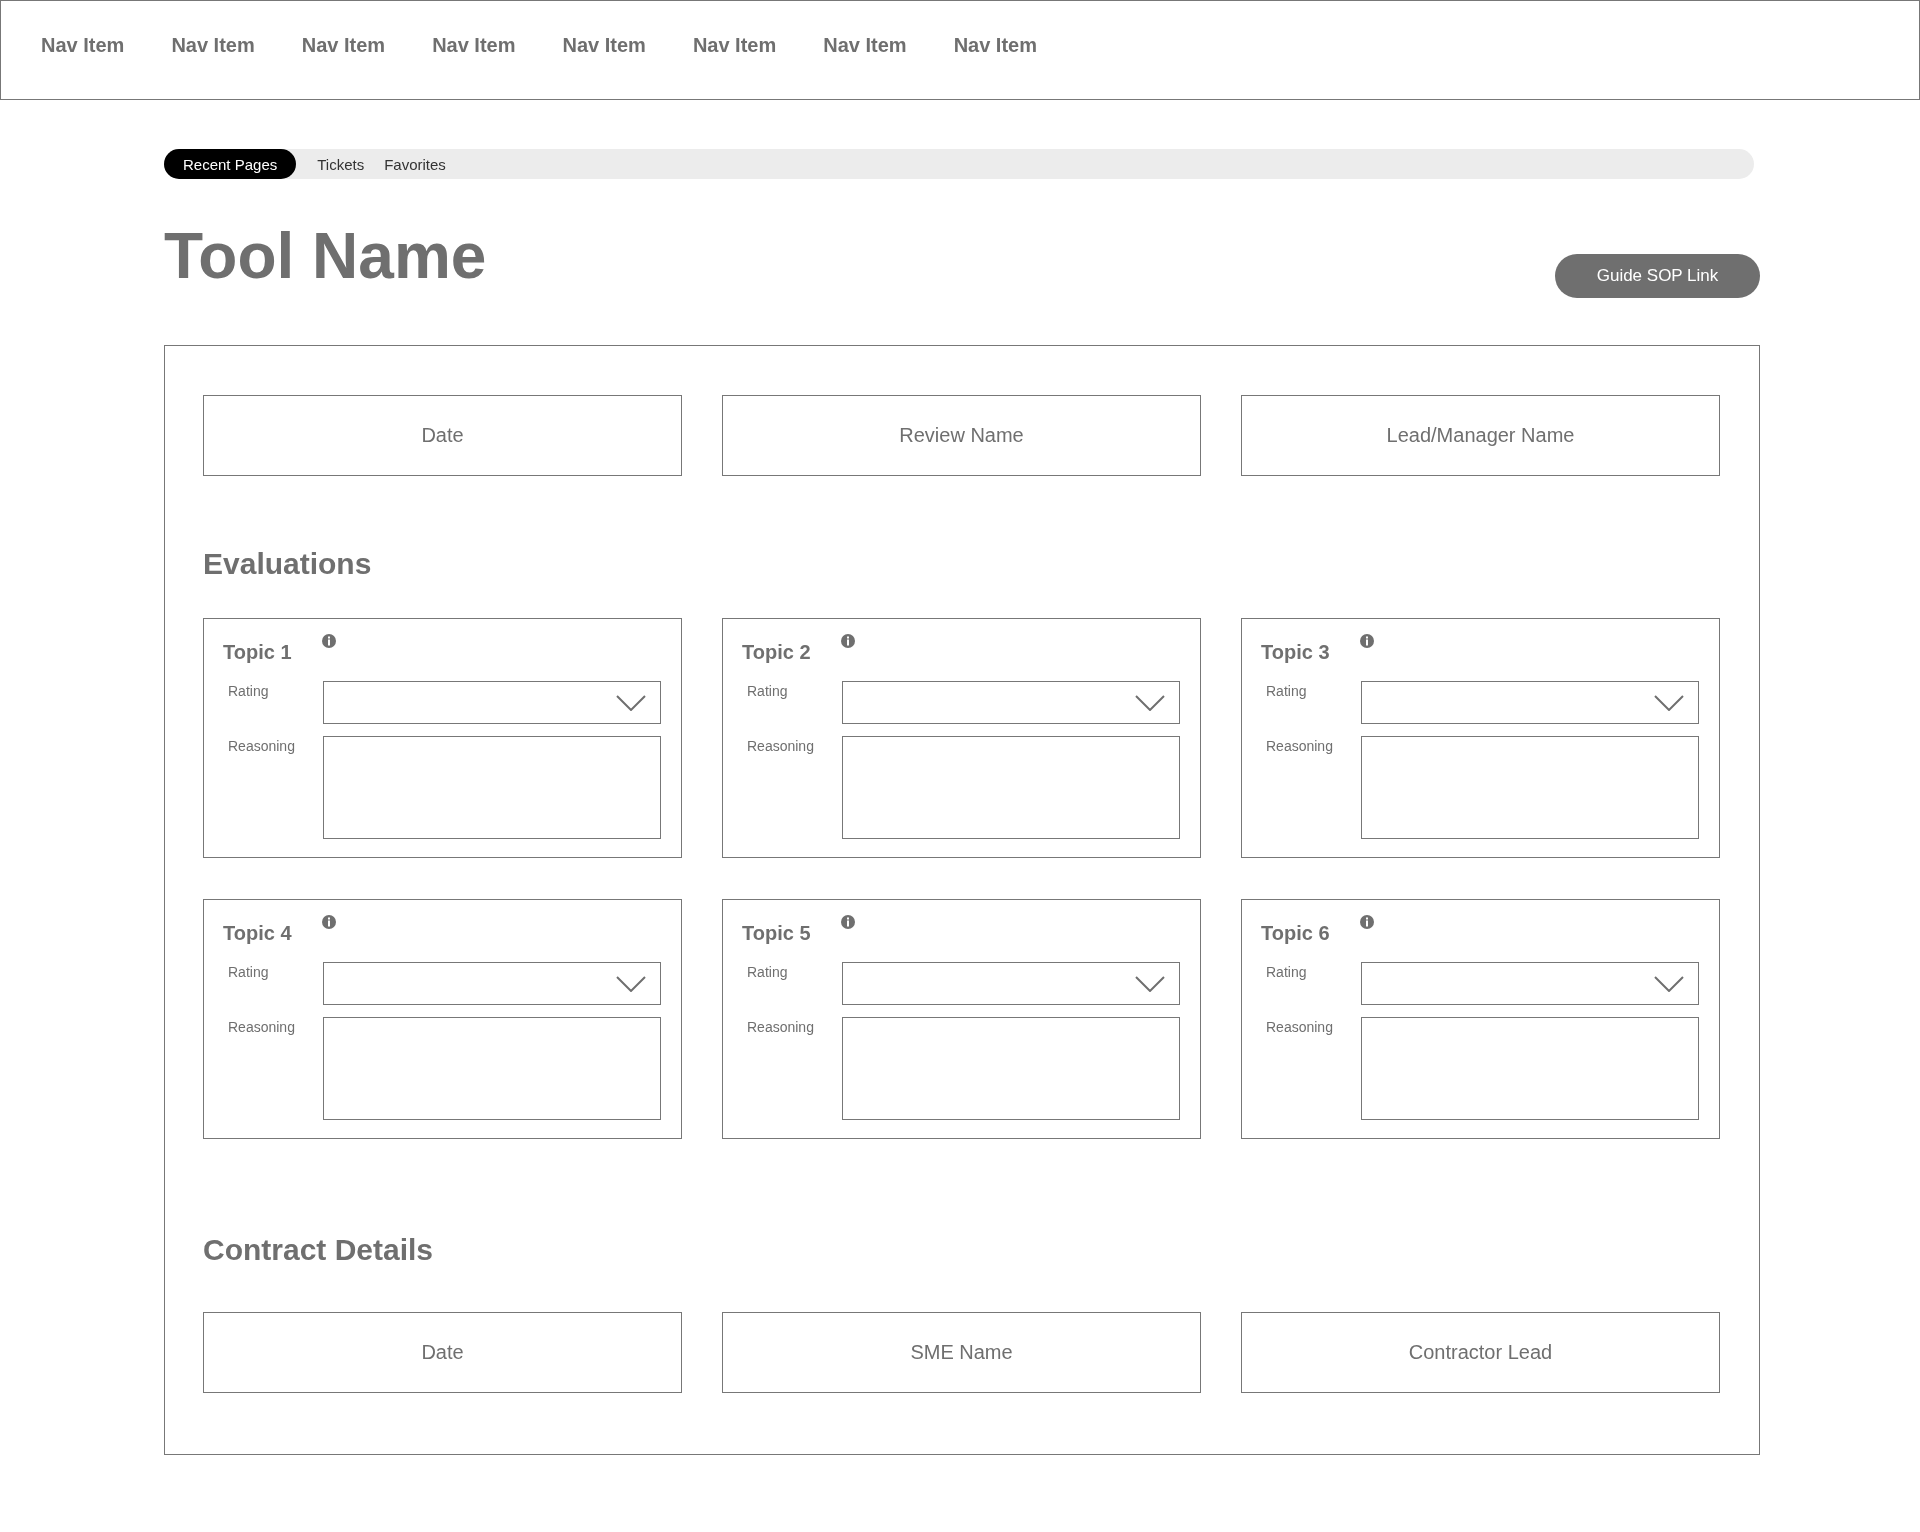  Describe the element at coordinates (258, 652) in the screenshot. I see `topic-title: Topic 1` at that location.